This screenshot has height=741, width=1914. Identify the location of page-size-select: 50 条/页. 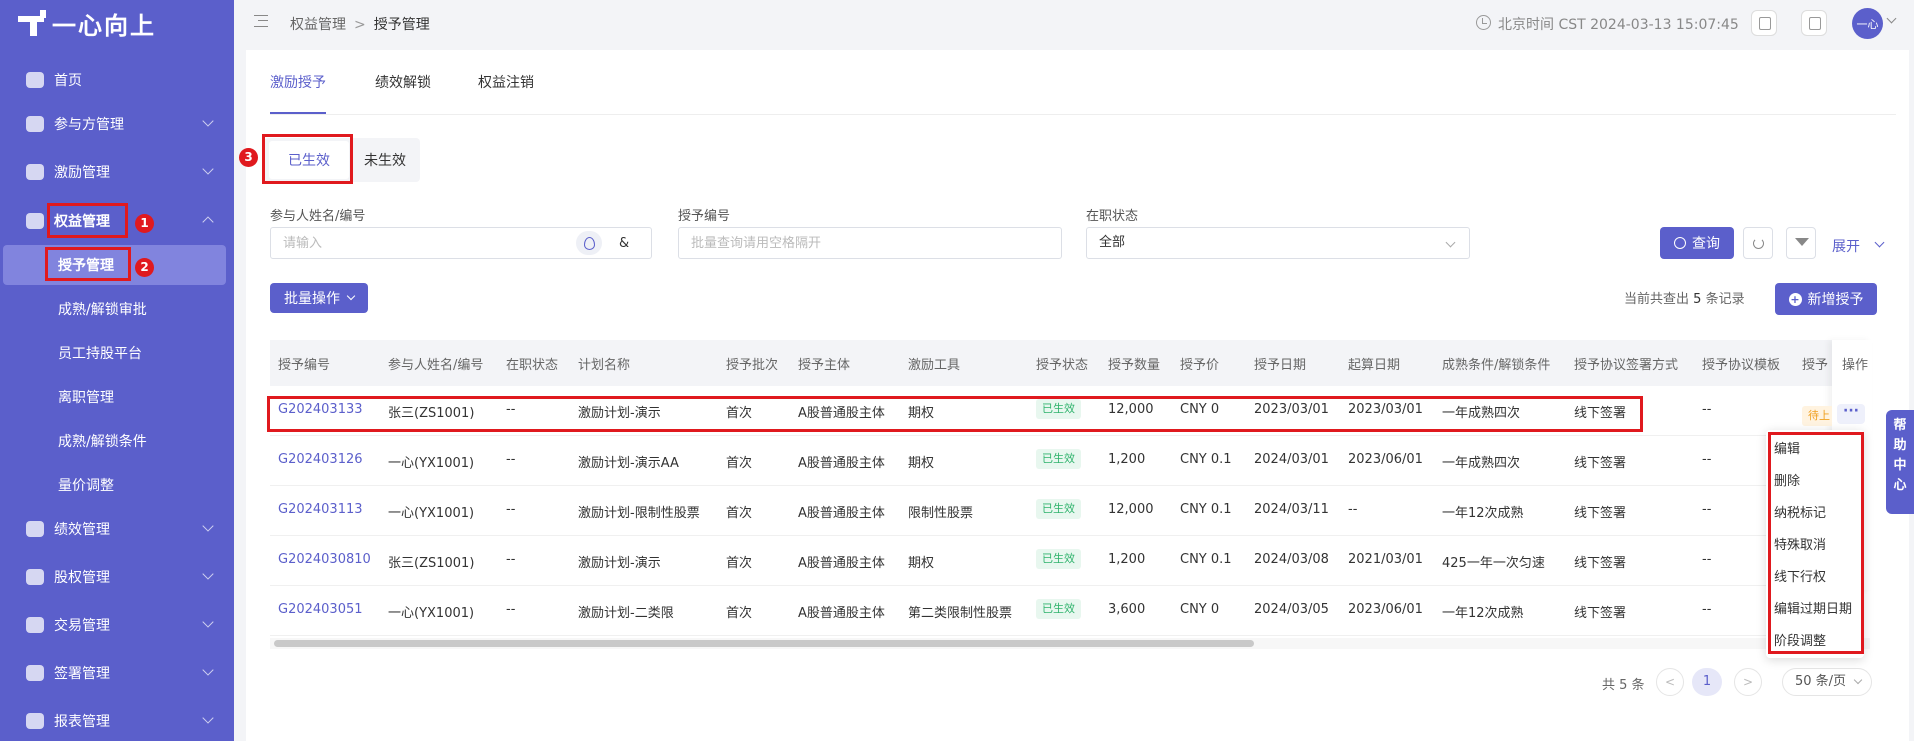
(1827, 682).